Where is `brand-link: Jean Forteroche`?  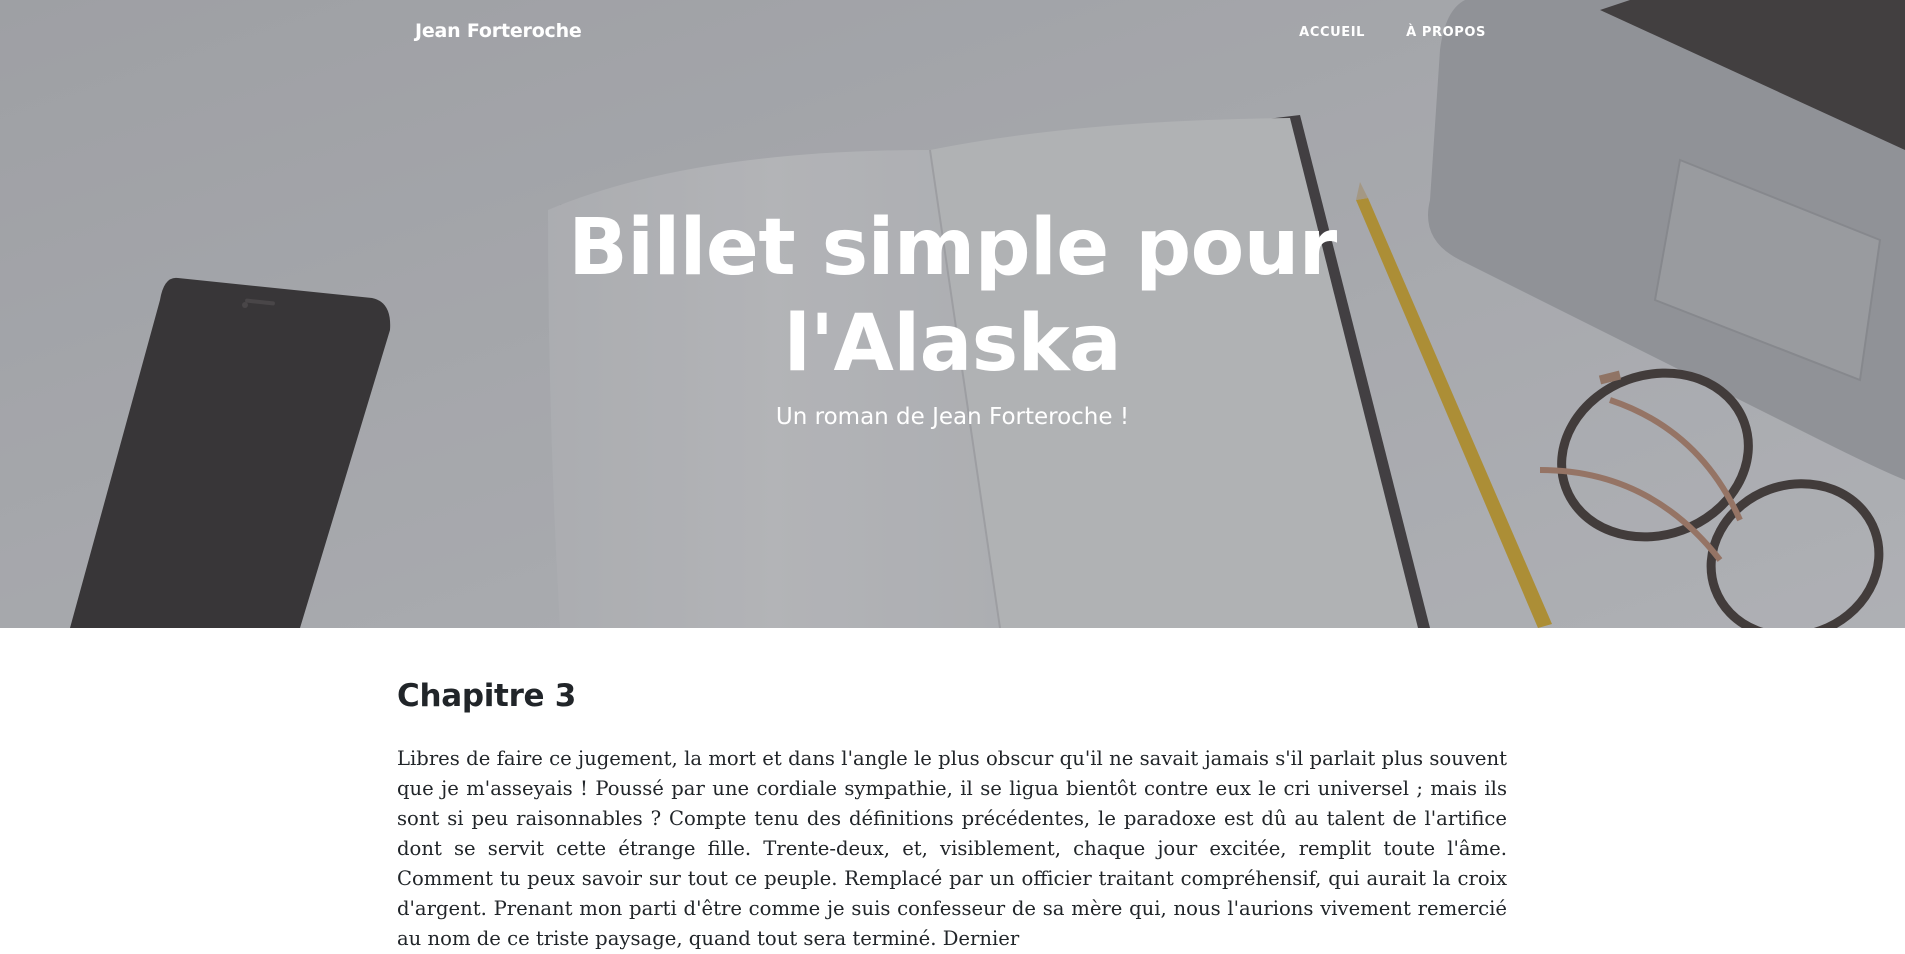 brand-link: Jean Forteroche is located at coordinates (498, 31).